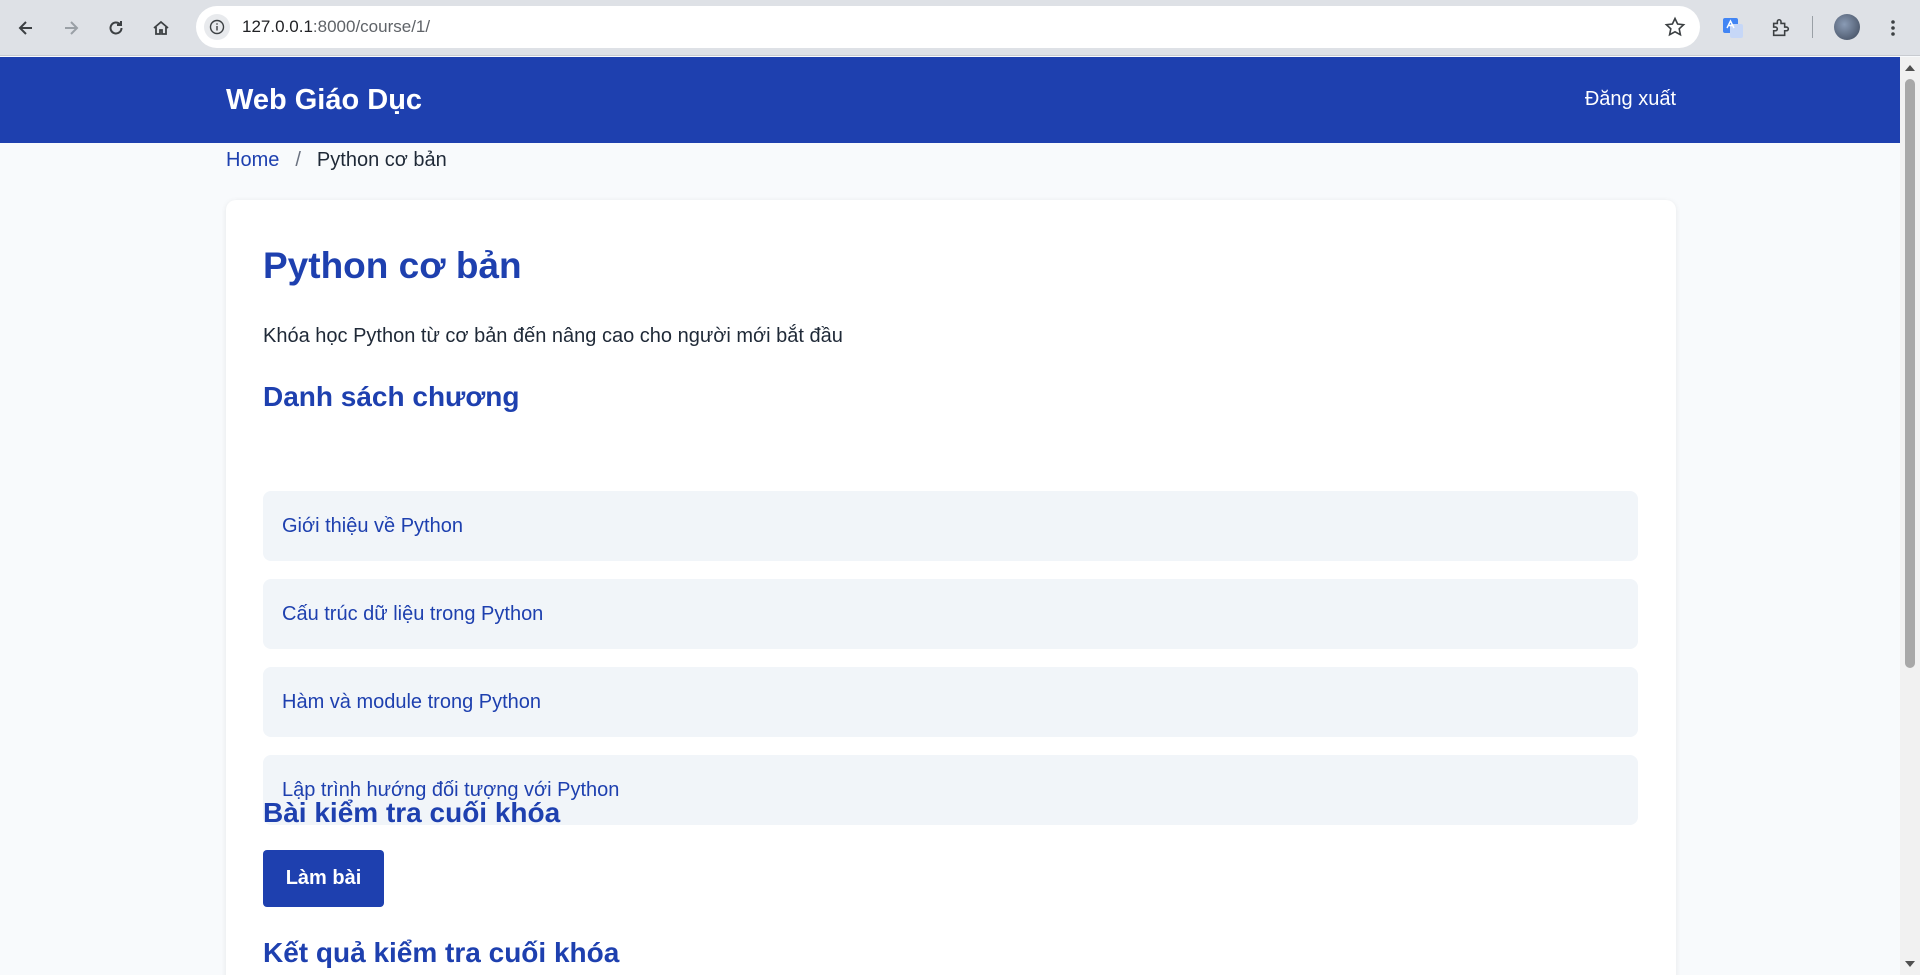  Describe the element at coordinates (371, 26) in the screenshot. I see `url-path: :8000/course/1/` at that location.